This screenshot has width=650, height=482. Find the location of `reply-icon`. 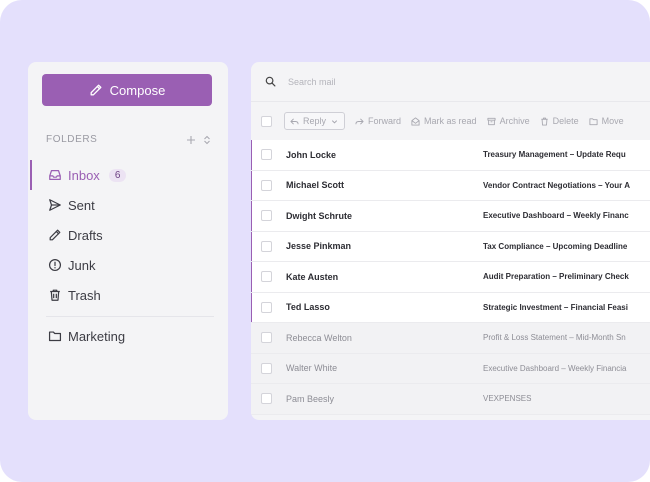

reply-icon is located at coordinates (294, 121).